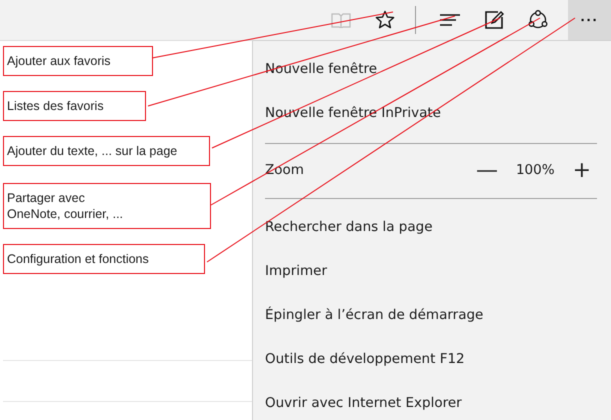 The width and height of the screenshot is (611, 420). Describe the element at coordinates (487, 170) in the screenshot. I see `zoom-out-button: —` at that location.